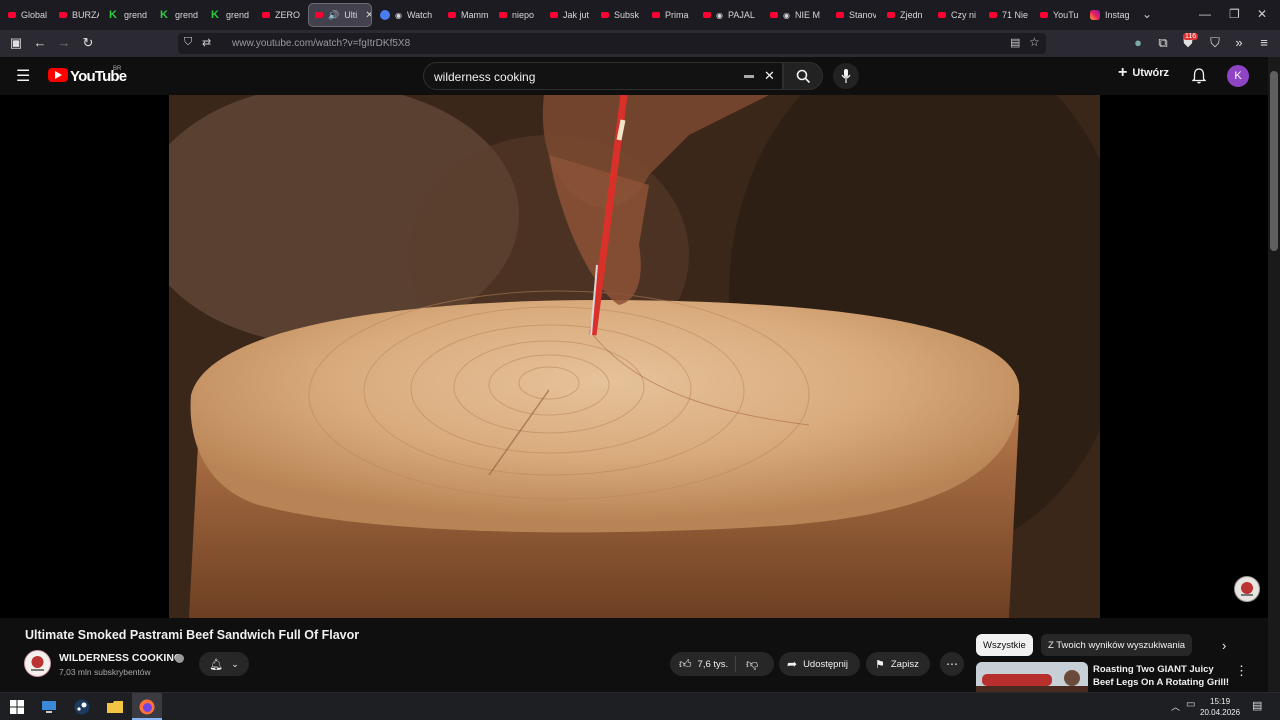  I want to click on channel-watermark, so click(1247, 589).